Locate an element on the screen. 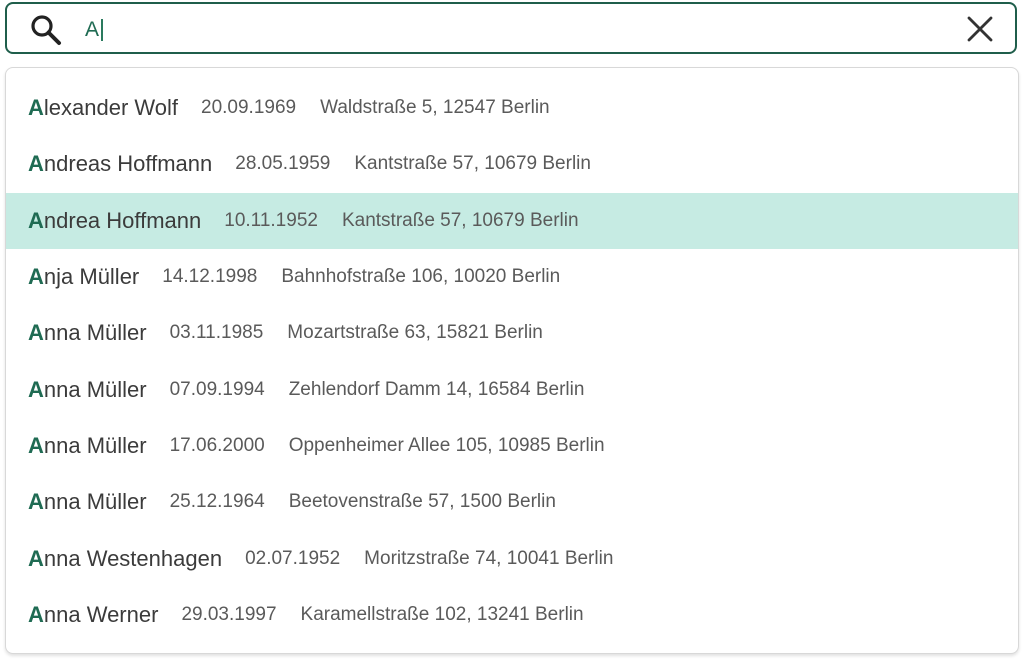  result-address: Oppenheimer Allee 105, 10985 Berlin is located at coordinates (446, 445).